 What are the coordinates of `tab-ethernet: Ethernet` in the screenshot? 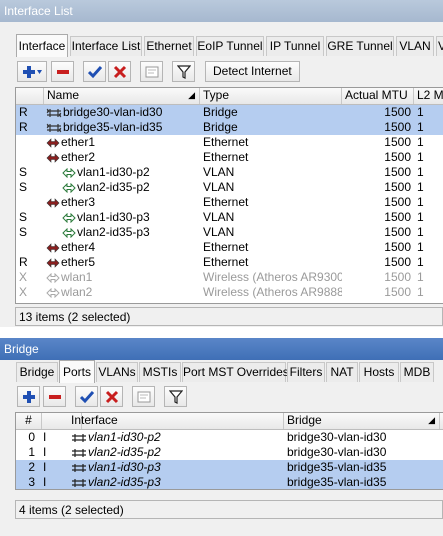 It's located at (169, 46).